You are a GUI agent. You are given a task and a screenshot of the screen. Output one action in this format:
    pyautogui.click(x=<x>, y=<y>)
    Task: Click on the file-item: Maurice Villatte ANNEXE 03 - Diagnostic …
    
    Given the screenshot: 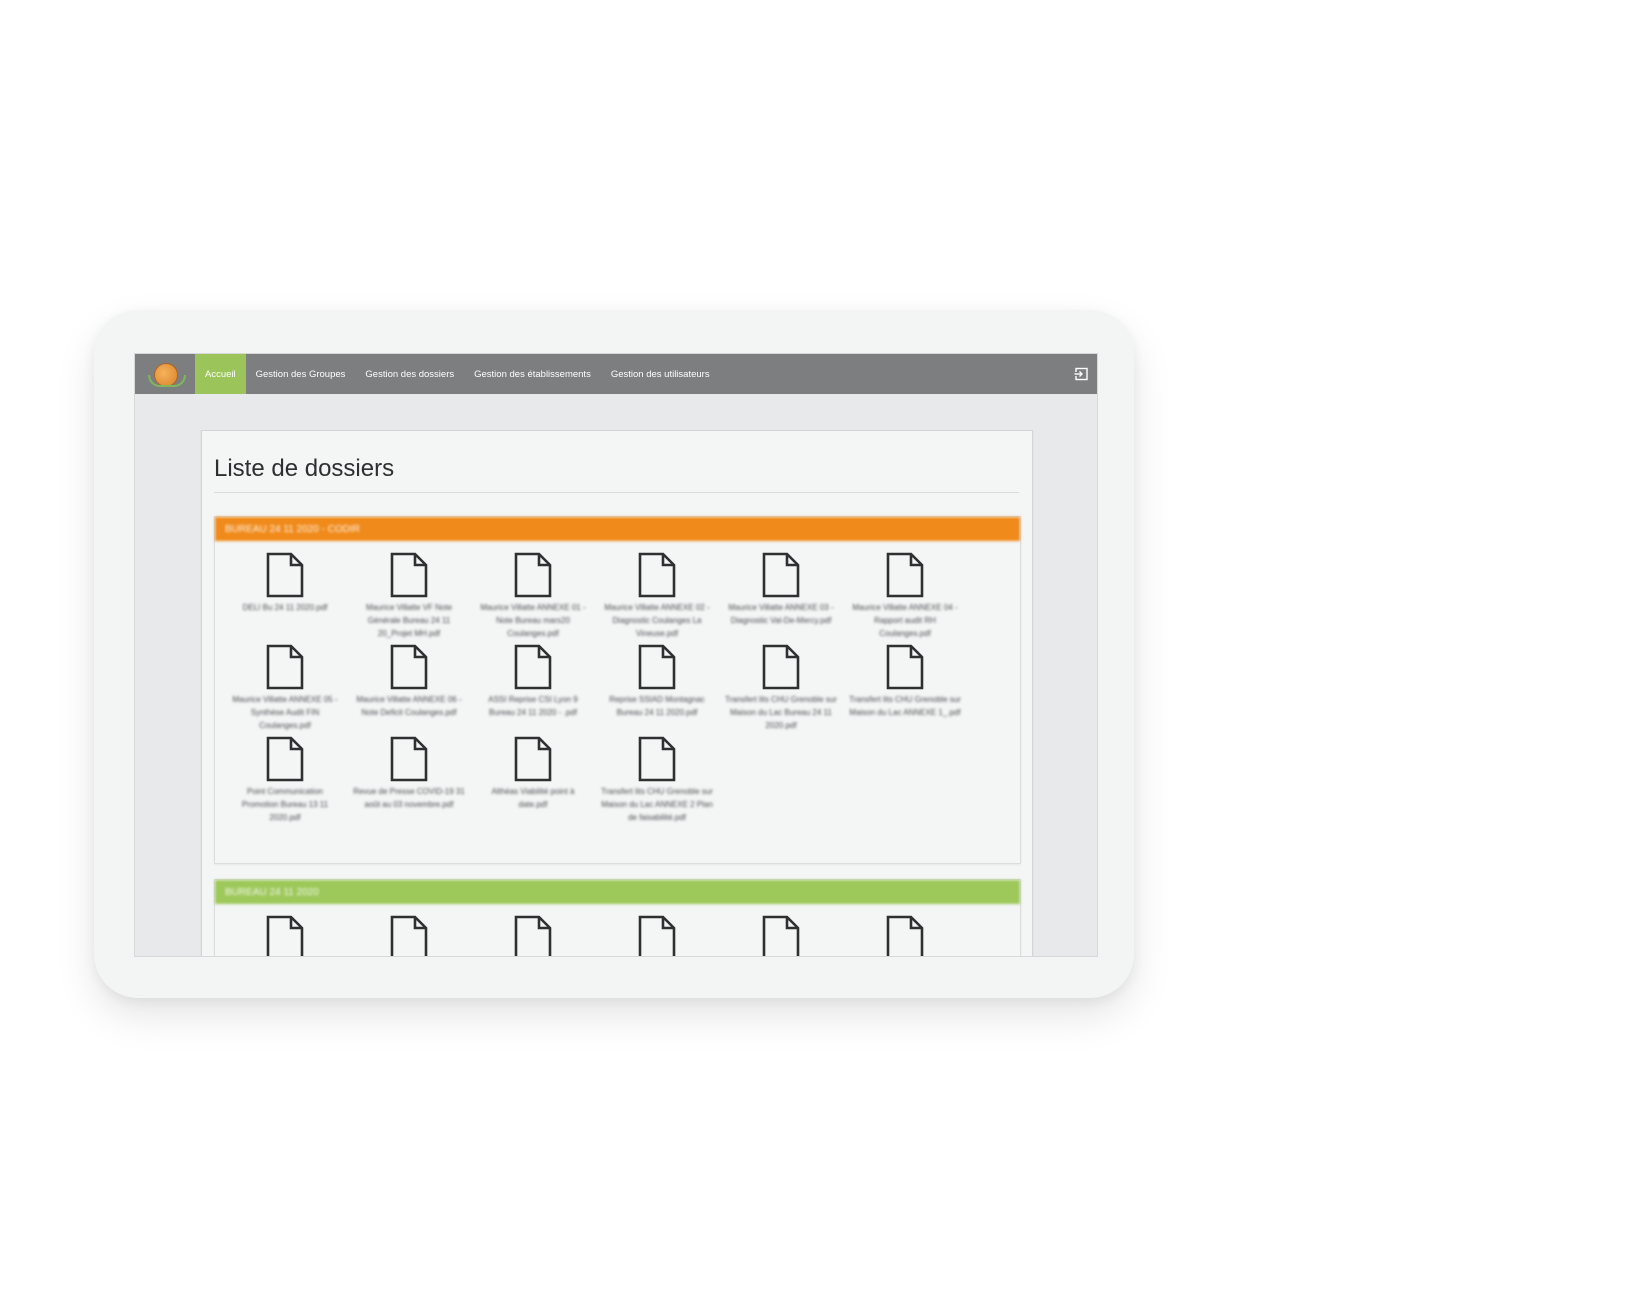 What is the action you would take?
    pyautogui.click(x=781, y=595)
    